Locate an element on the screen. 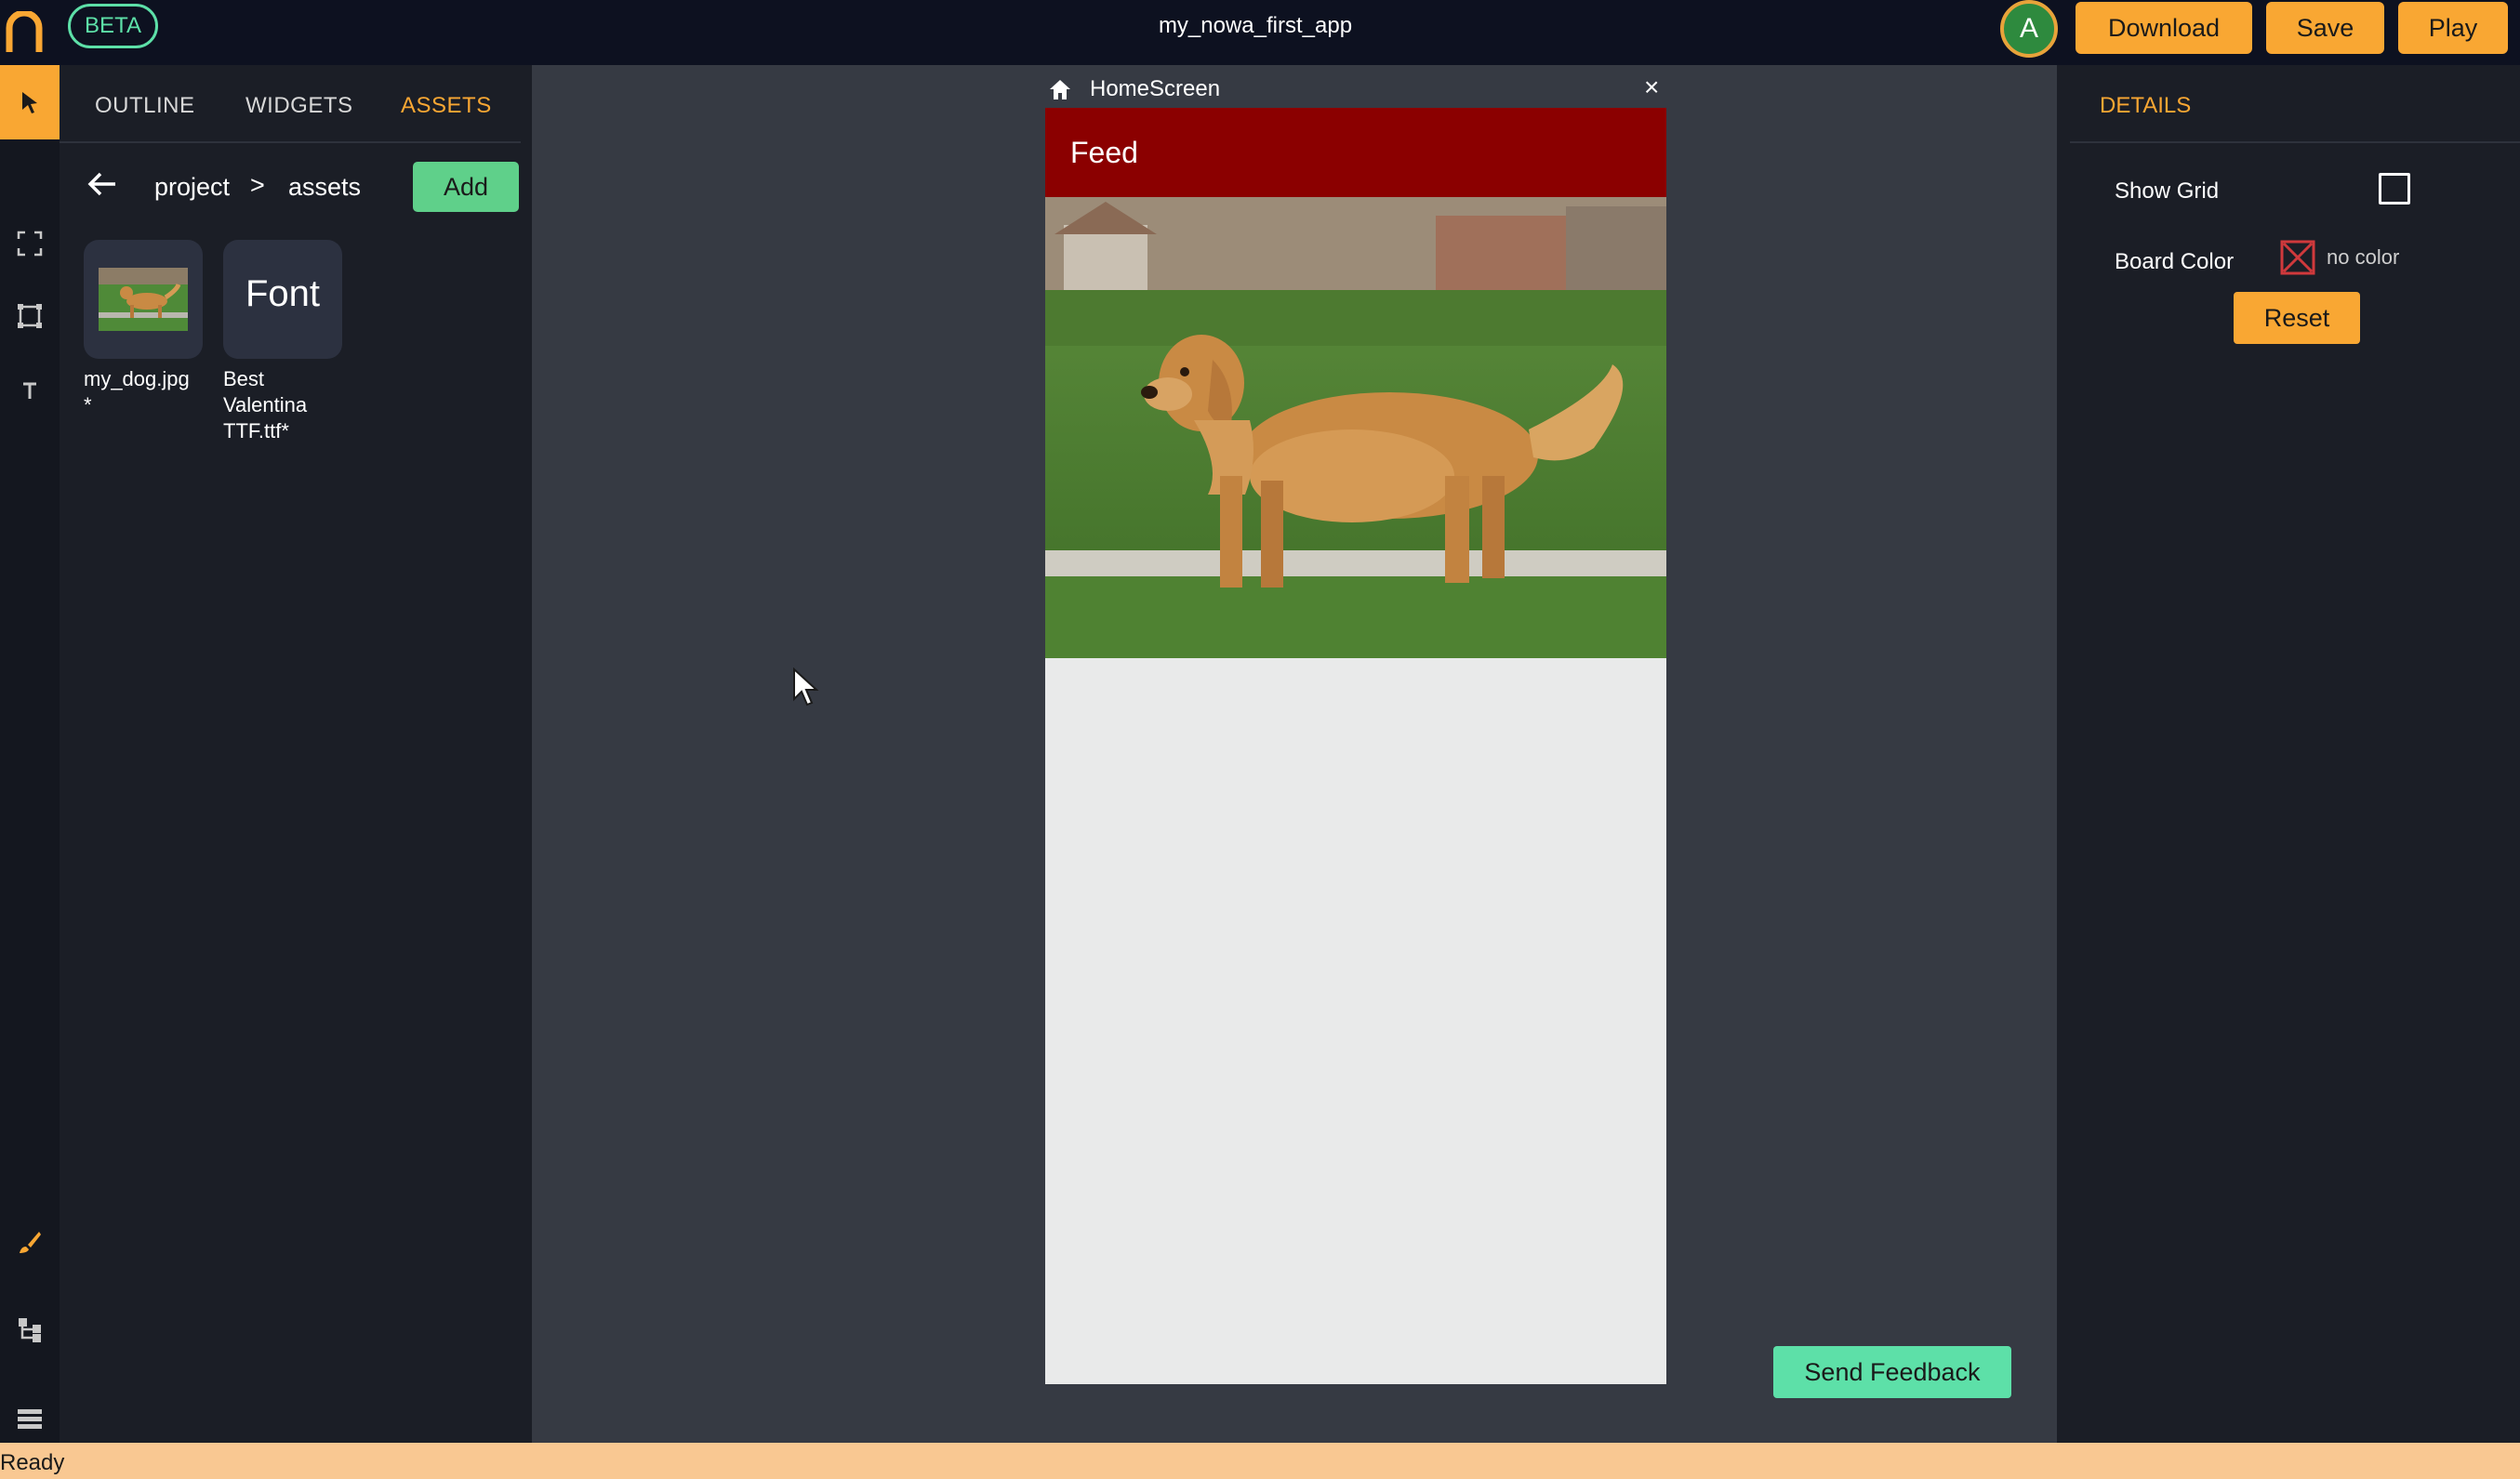 The height and width of the screenshot is (1479, 2520). asset-tile-image is located at coordinates (143, 299).